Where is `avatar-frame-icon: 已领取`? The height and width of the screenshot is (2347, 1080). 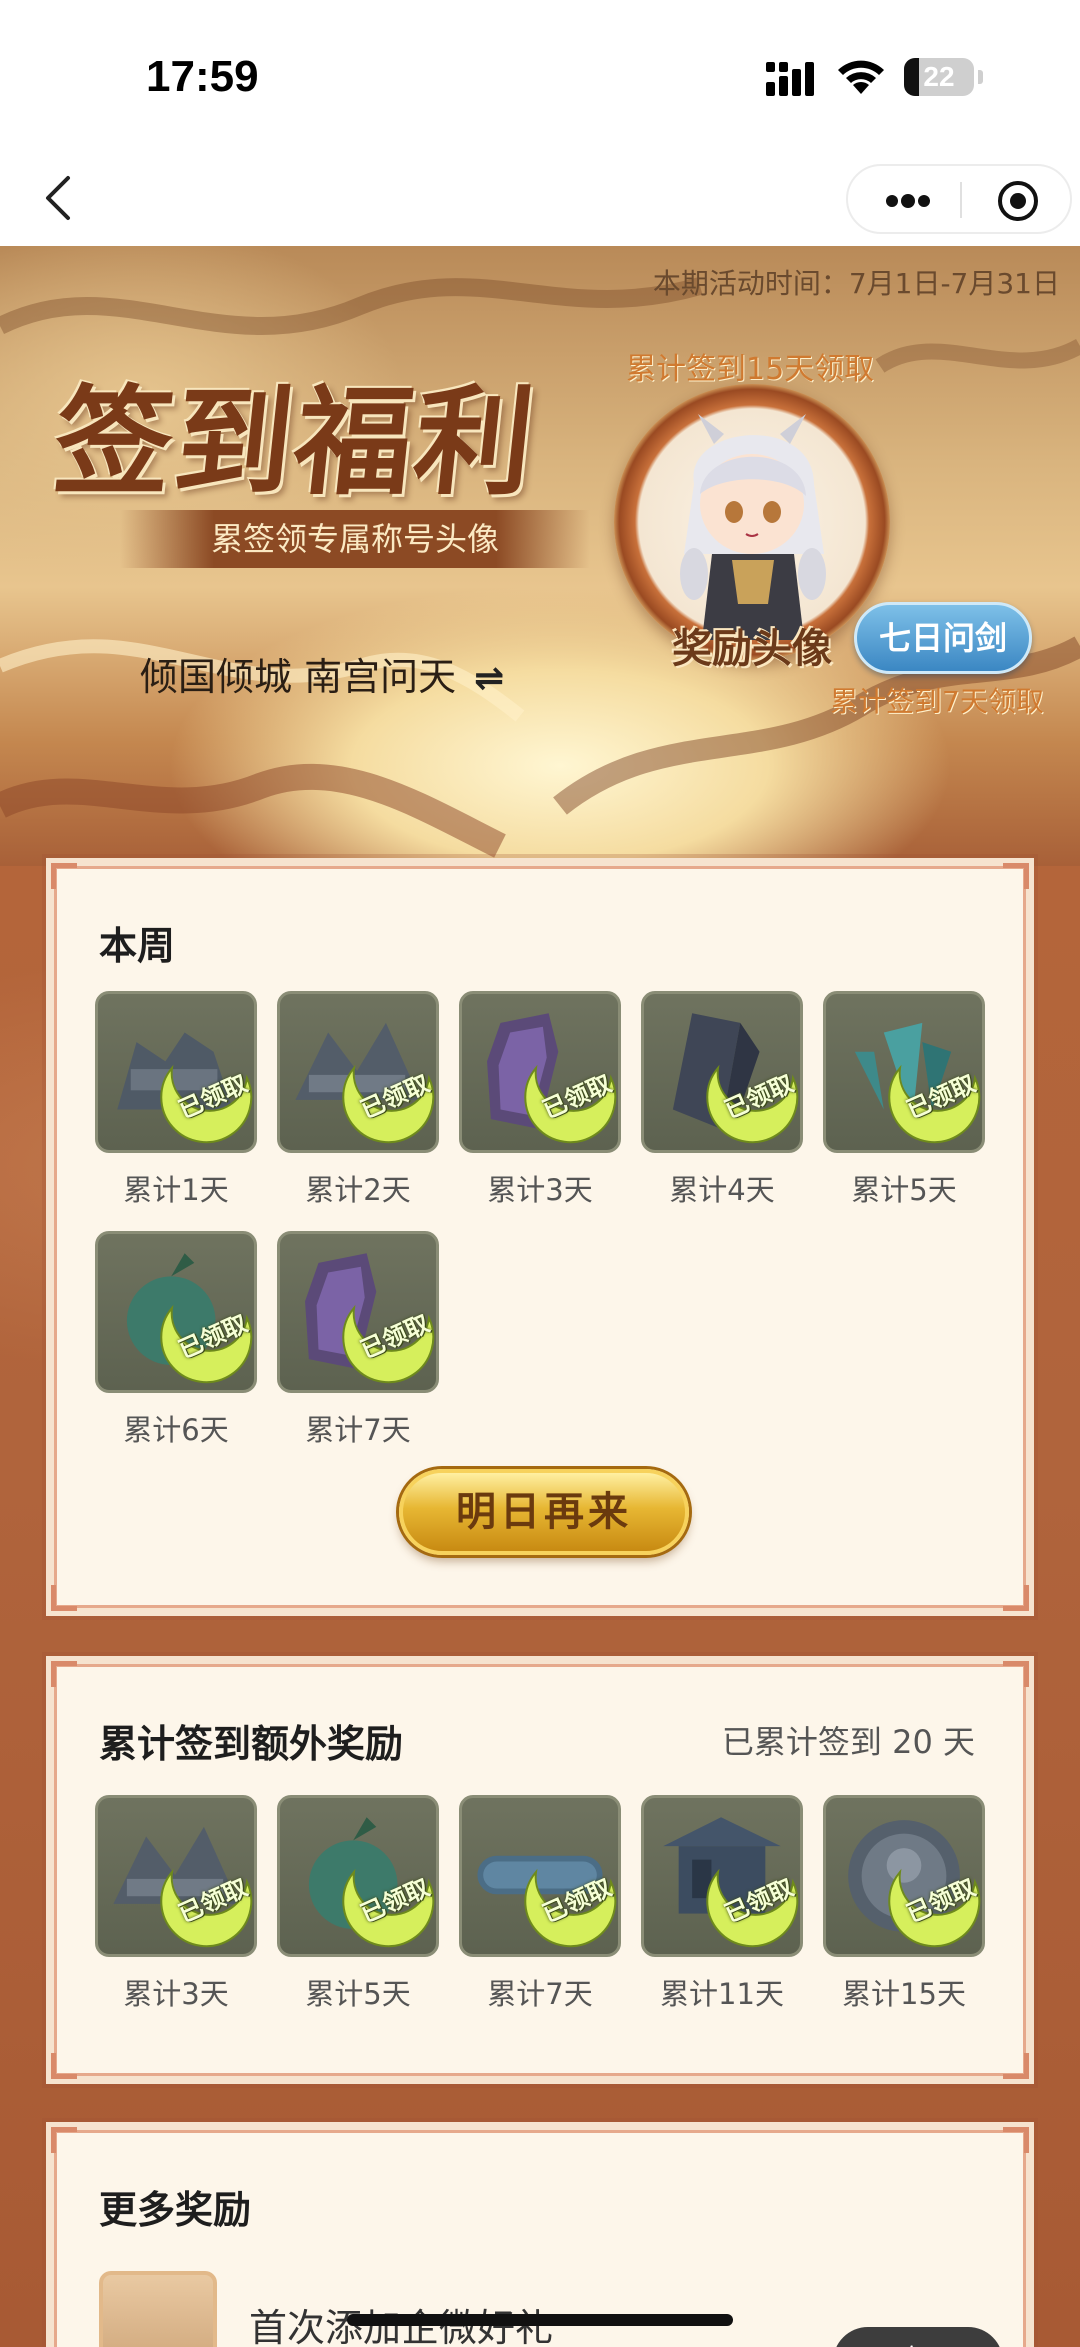 avatar-frame-icon: 已领取 is located at coordinates (904, 1876).